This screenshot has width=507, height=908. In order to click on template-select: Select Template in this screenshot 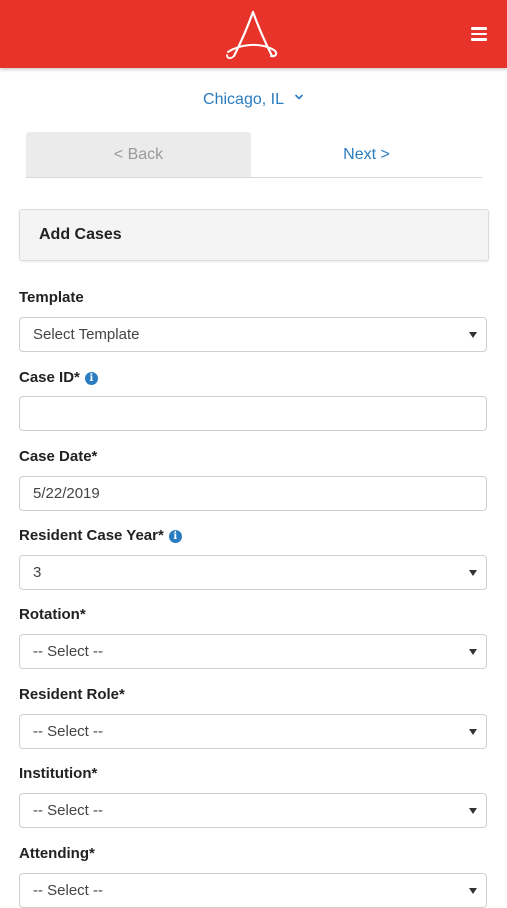, I will do `click(253, 334)`.